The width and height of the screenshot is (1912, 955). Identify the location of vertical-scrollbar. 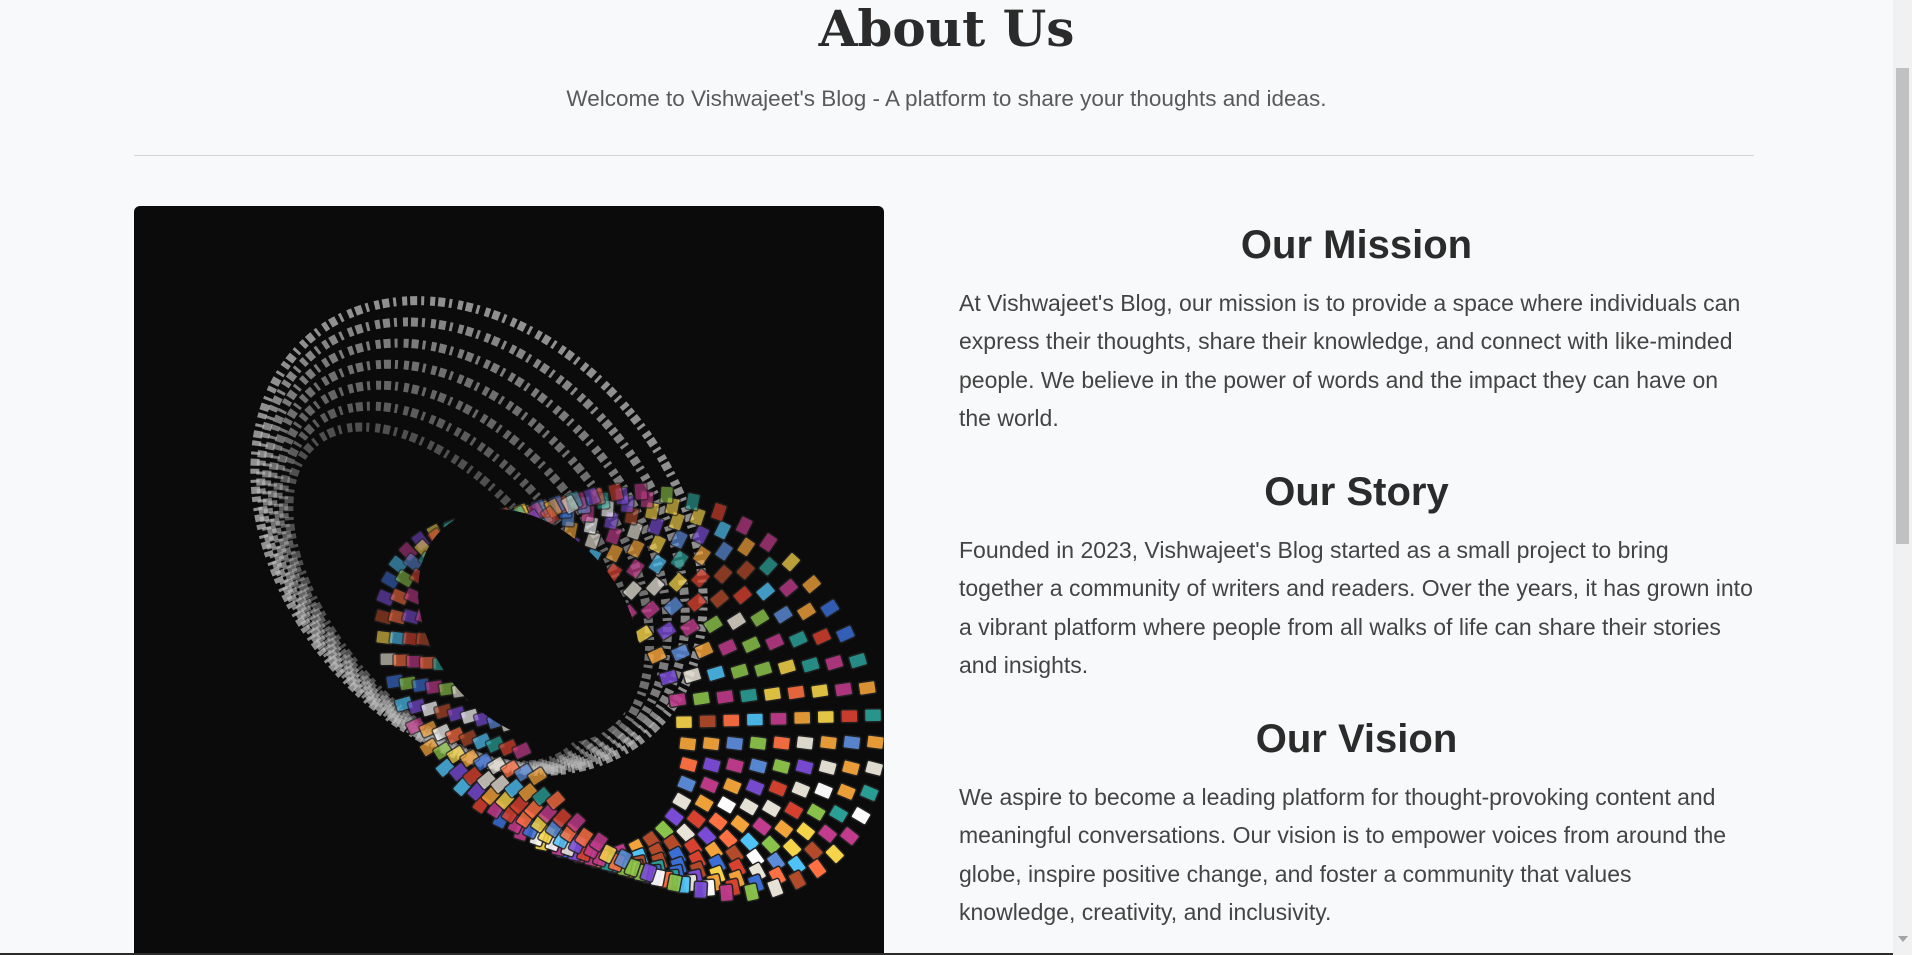
(1902, 477).